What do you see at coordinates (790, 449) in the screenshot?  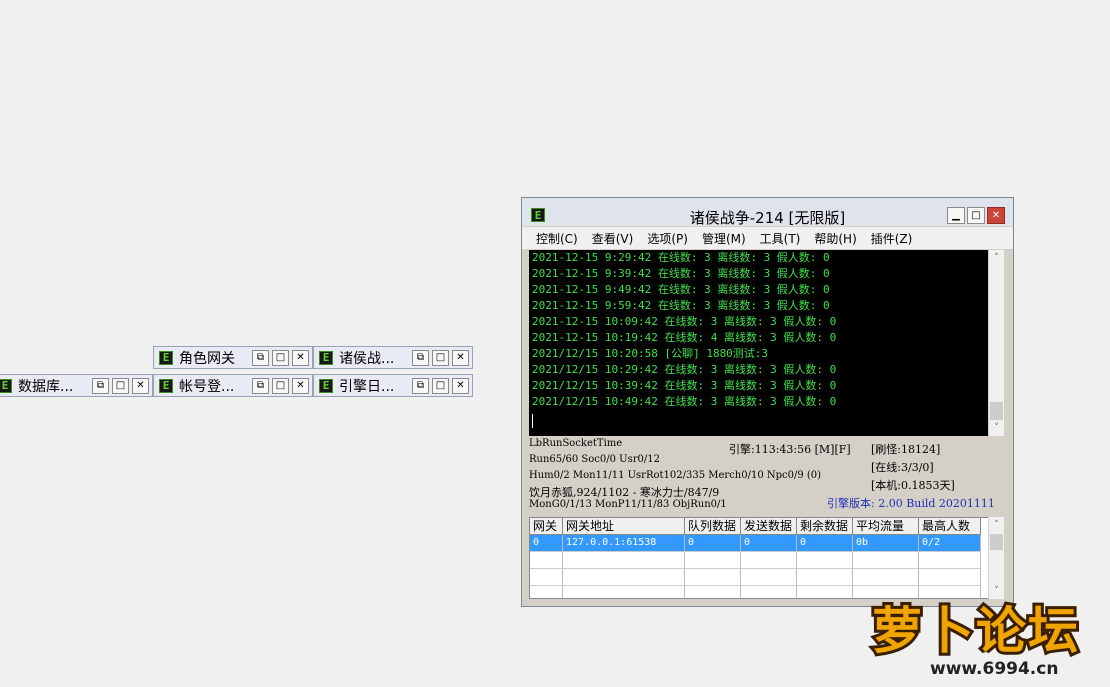 I see `status-engine-time: 引擎:113:43:56 [M][F]` at bounding box center [790, 449].